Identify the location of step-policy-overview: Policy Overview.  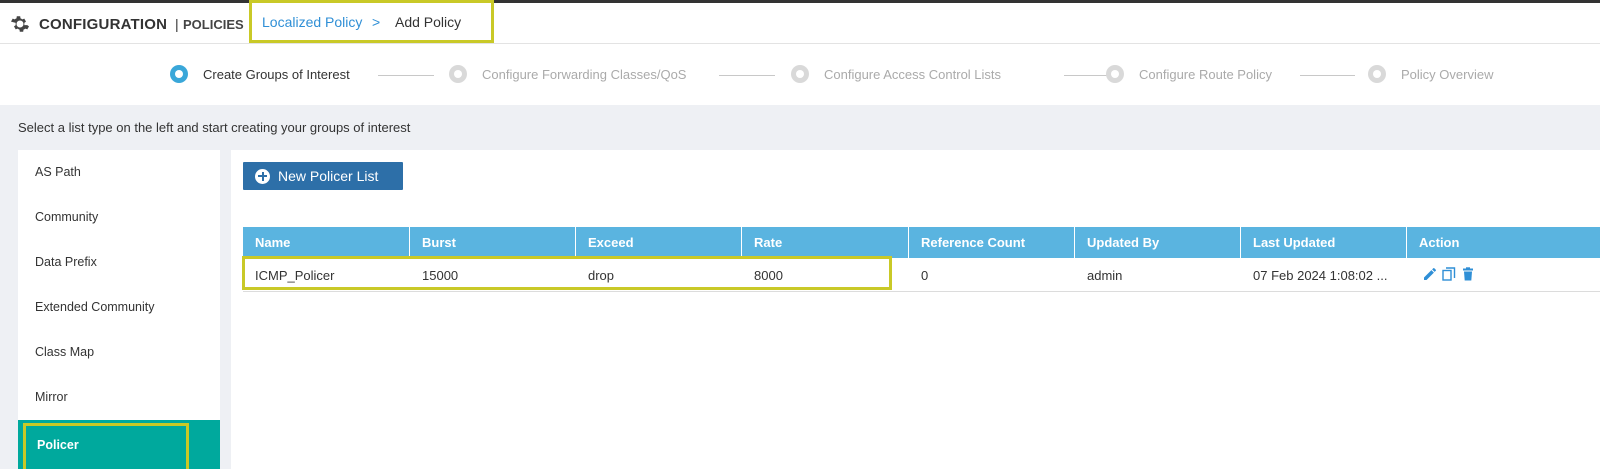
(1447, 74).